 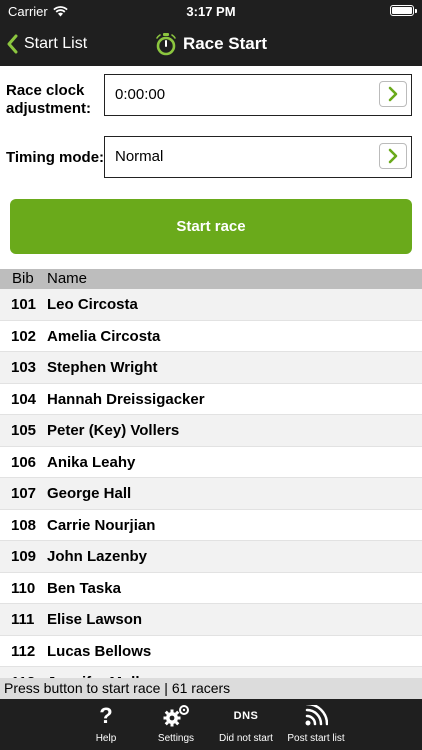 I want to click on row-name: Amelia Circosta, so click(x=104, y=336).